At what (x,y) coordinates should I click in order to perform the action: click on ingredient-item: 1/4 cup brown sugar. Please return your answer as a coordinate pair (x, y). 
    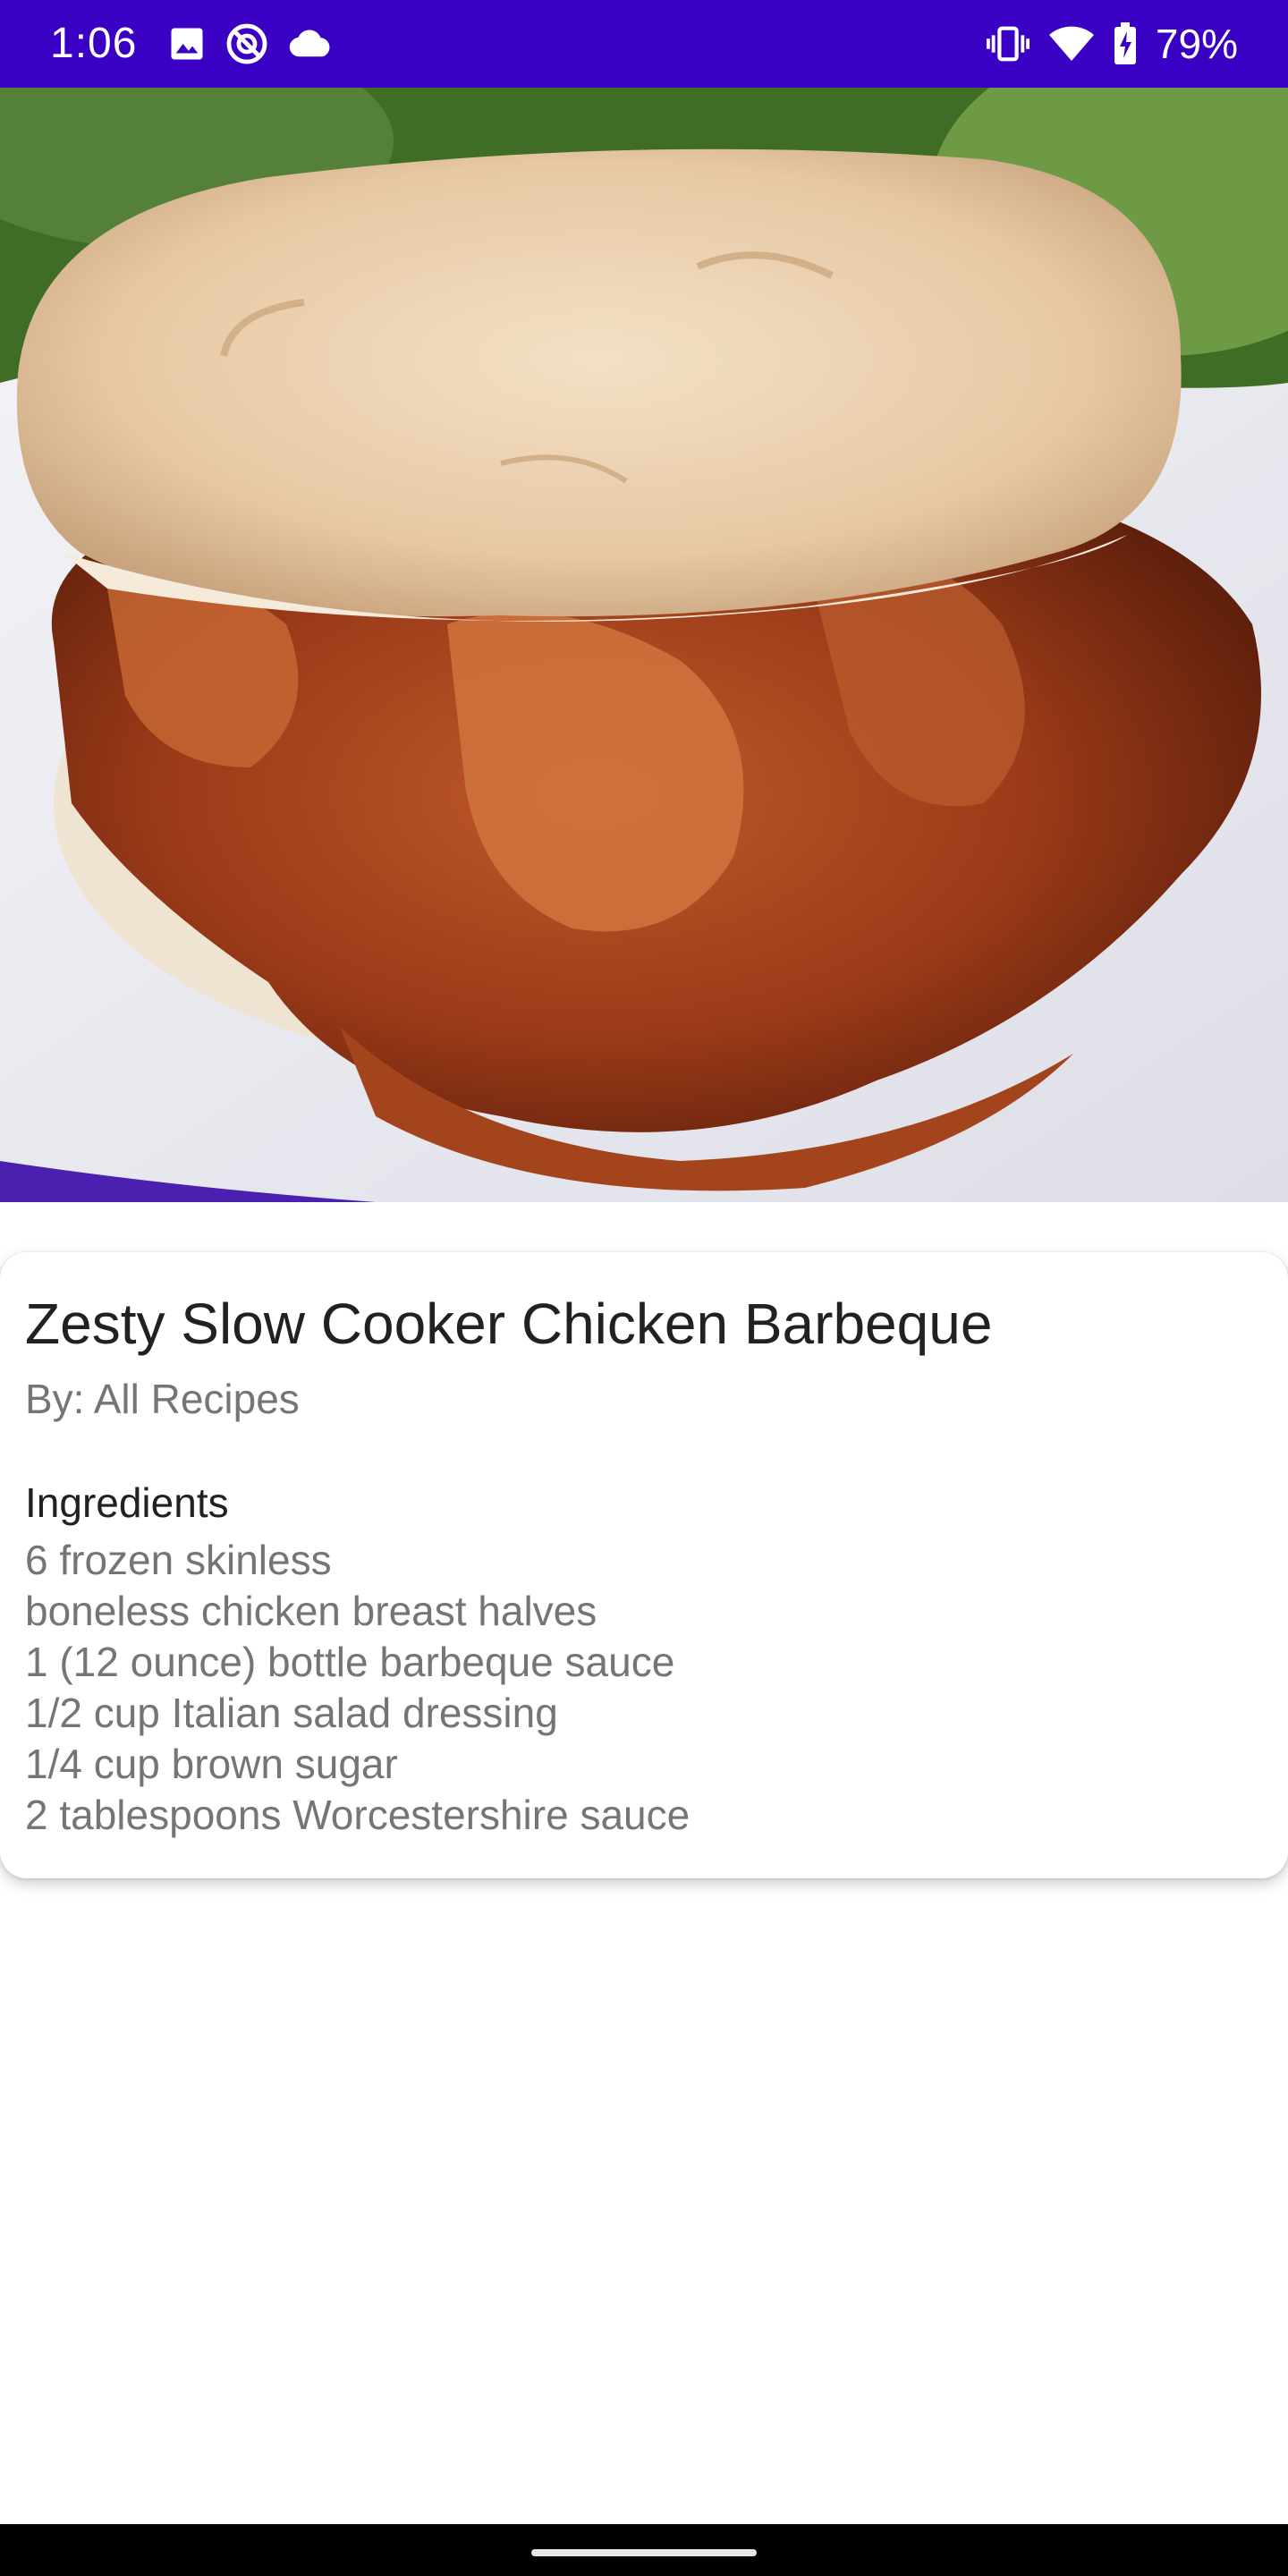
    Looking at the image, I should click on (211, 1764).